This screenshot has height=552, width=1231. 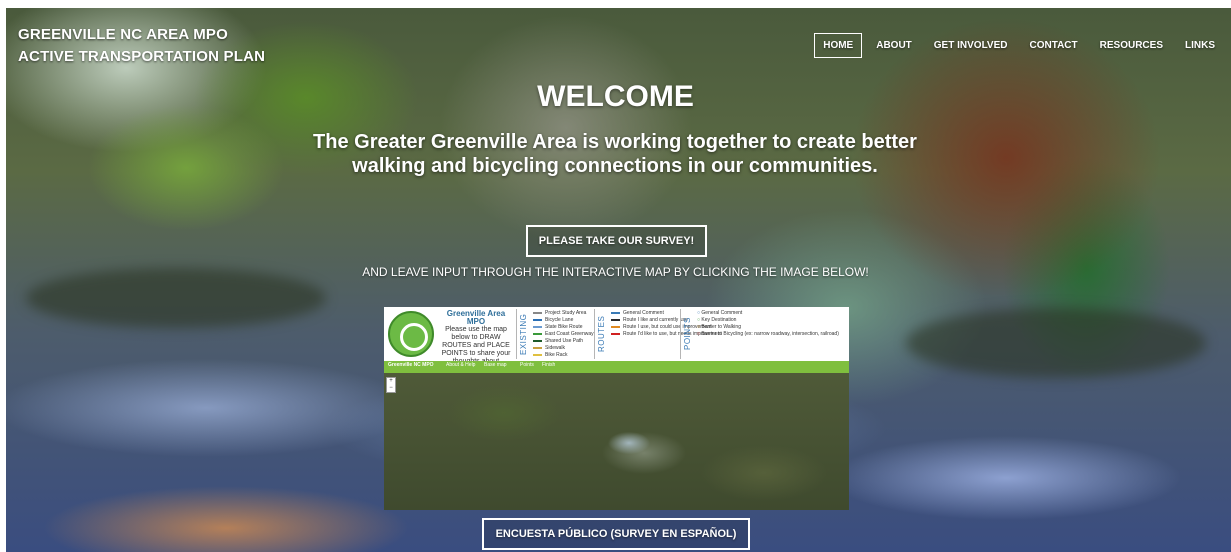 I want to click on map-nav-item: Finish, so click(x=548, y=365).